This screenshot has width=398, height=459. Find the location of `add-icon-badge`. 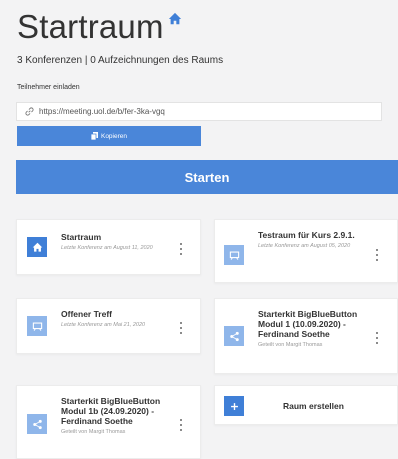

add-icon-badge is located at coordinates (234, 406).